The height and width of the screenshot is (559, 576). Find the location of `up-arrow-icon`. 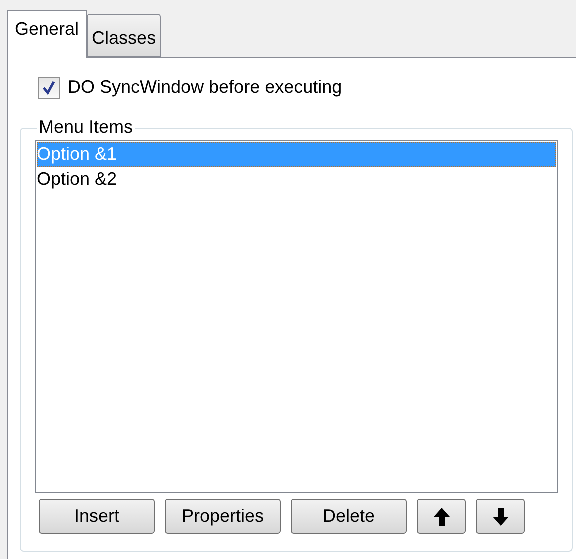

up-arrow-icon is located at coordinates (442, 517).